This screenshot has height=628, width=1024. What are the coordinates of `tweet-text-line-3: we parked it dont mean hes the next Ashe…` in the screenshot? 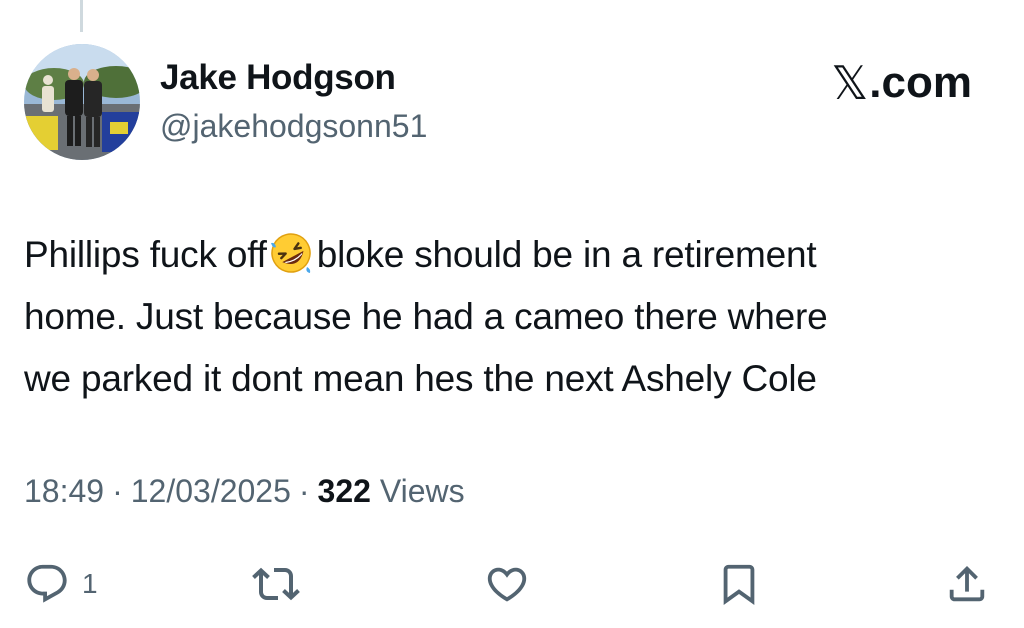 It's located at (420, 378).